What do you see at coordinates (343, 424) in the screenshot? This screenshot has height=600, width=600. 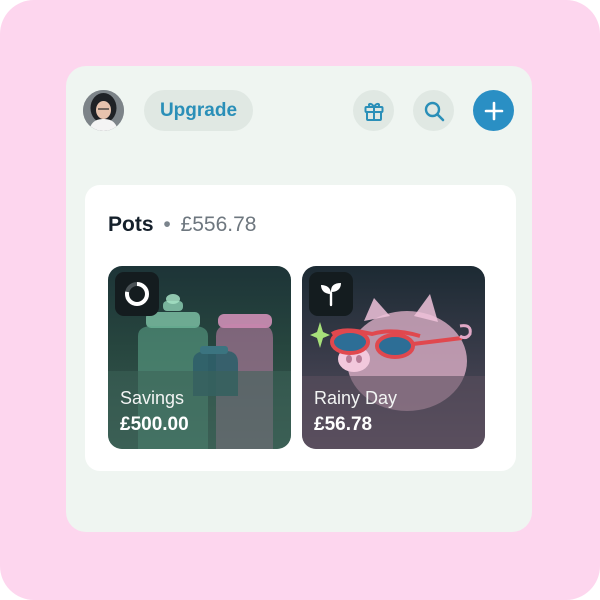 I see `pot-amount: £56.78` at bounding box center [343, 424].